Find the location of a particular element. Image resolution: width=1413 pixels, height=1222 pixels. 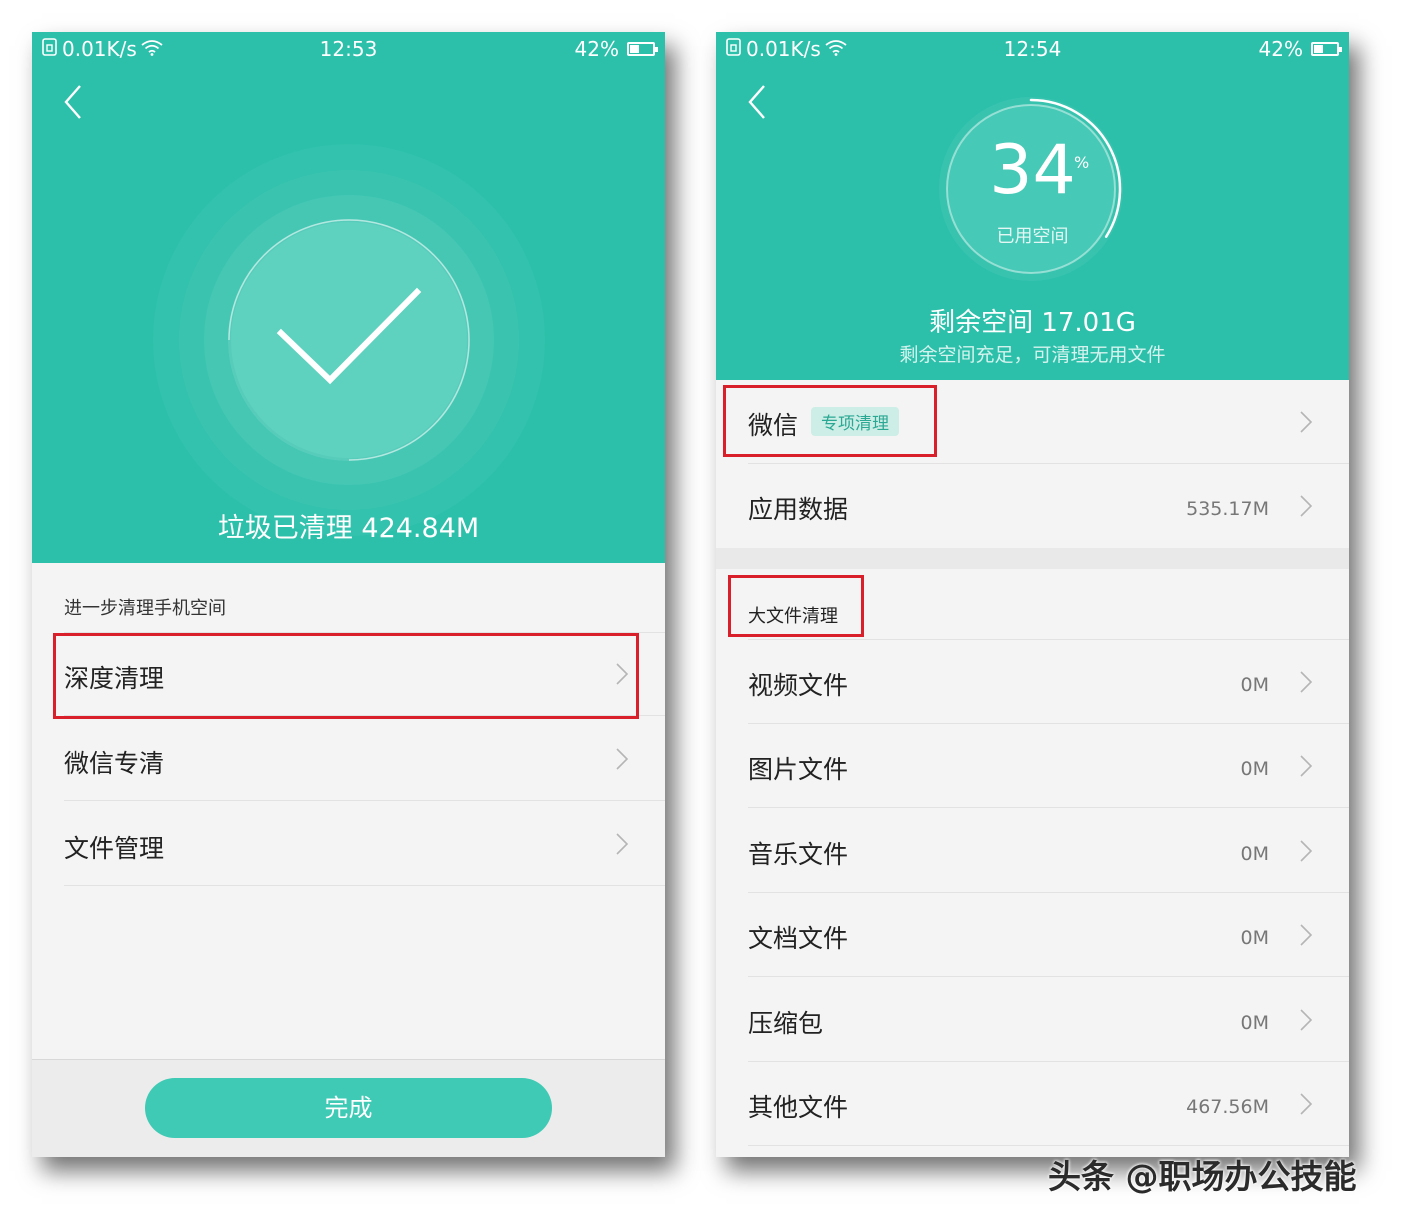

video-files-item: 视频文件 0M is located at coordinates (1032, 682).